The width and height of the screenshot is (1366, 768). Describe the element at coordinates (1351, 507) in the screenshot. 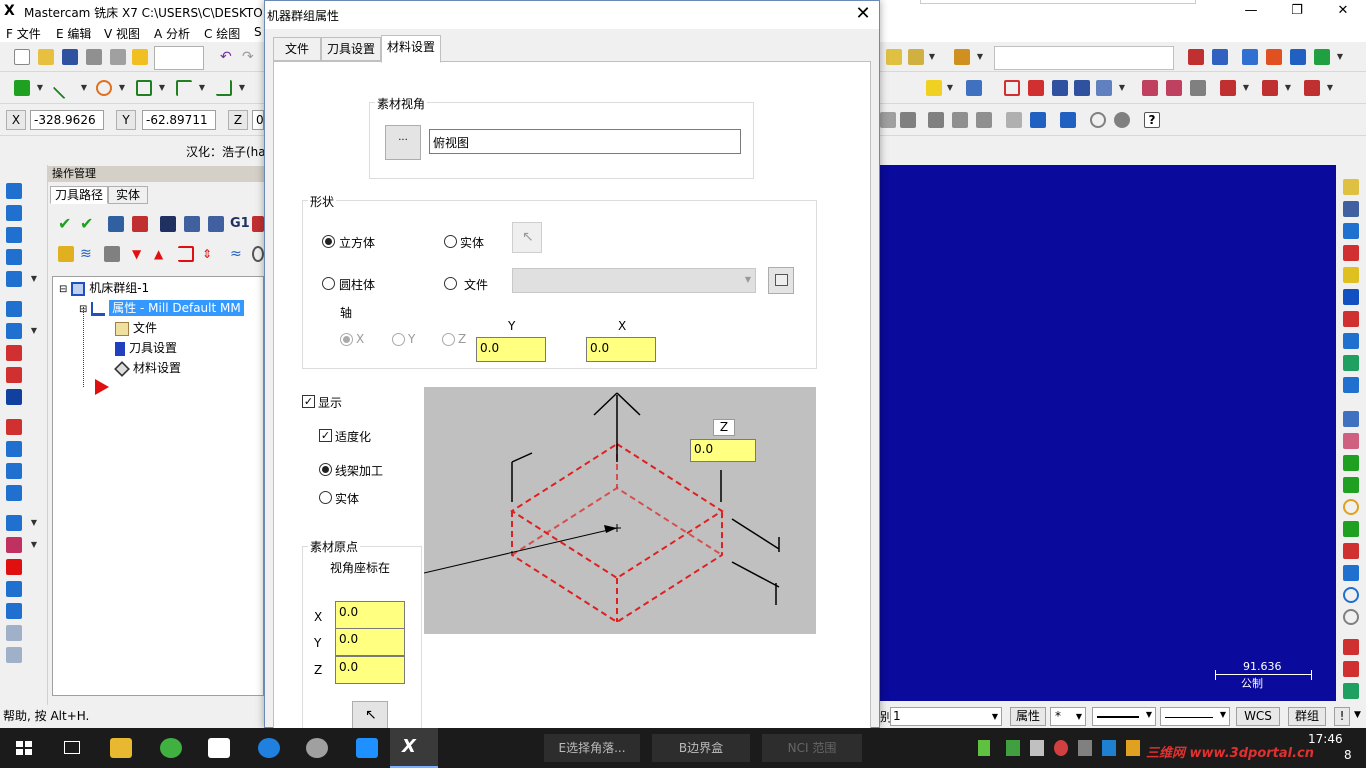

I see `circle-icon` at that location.